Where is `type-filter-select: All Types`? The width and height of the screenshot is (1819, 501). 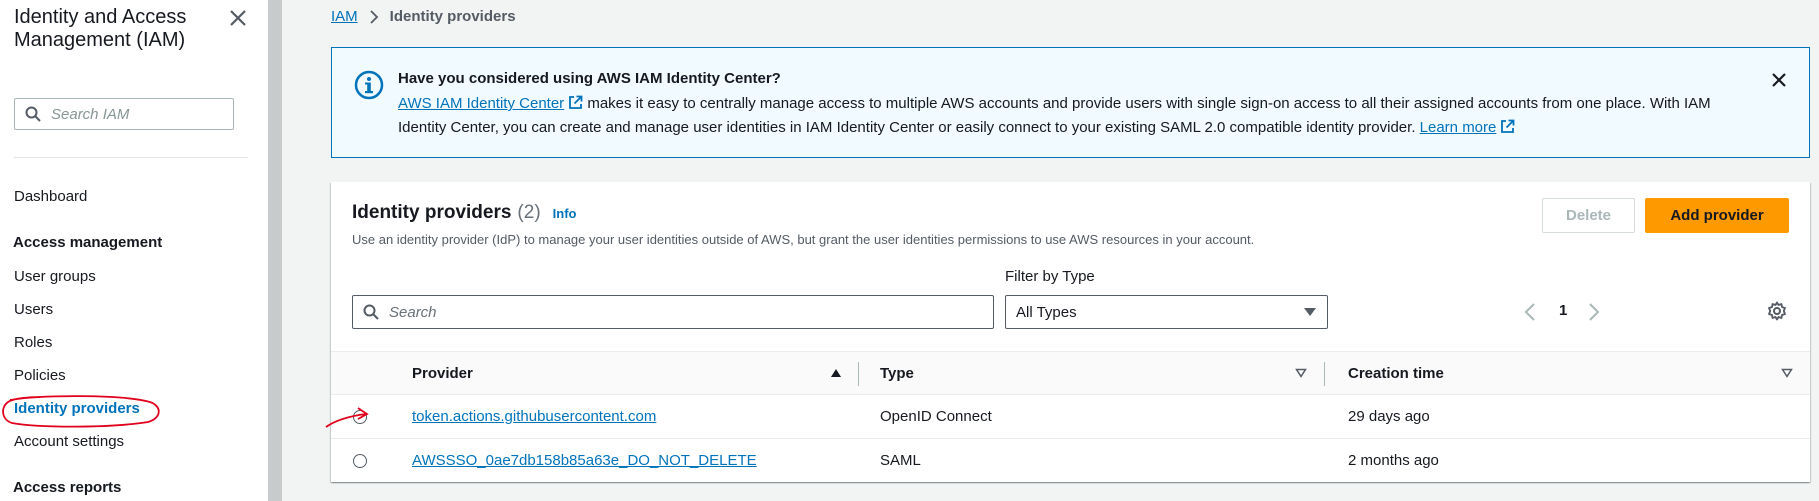 type-filter-select: All Types is located at coordinates (1166, 312).